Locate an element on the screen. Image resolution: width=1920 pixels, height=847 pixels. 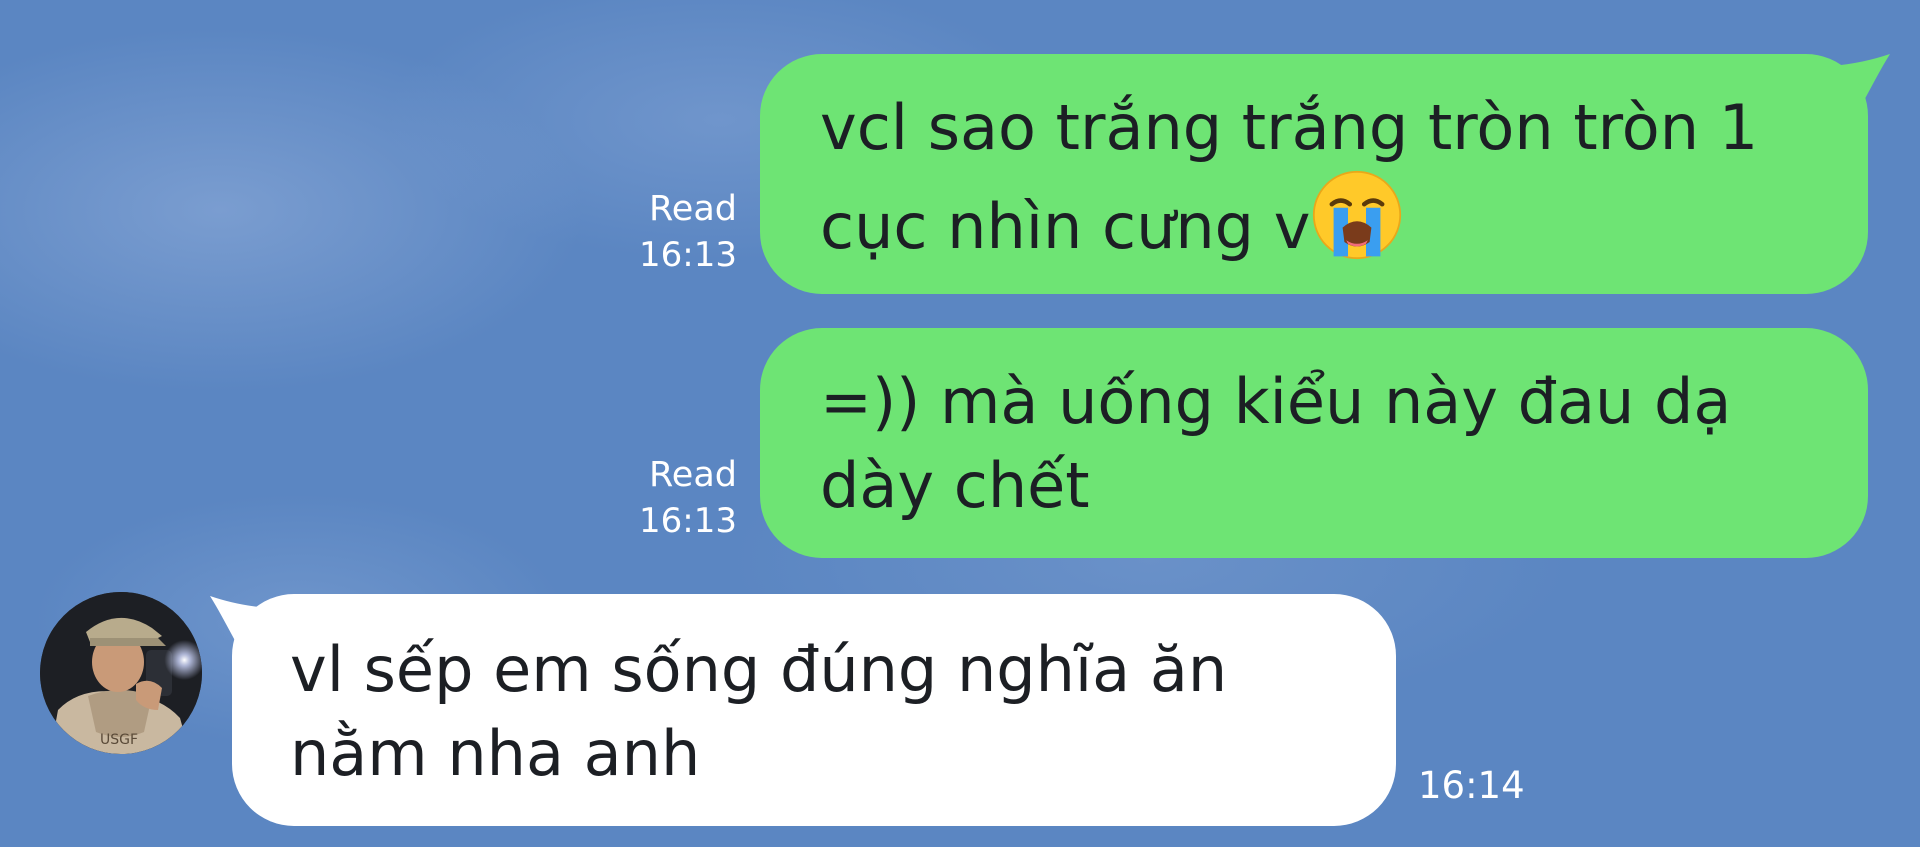
contact-avatar: USGF is located at coordinates (121, 673).